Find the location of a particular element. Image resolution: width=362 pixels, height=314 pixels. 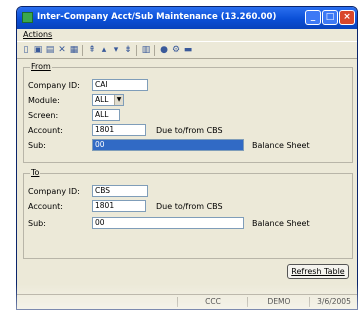

status-company: CCC is located at coordinates (212, 302).